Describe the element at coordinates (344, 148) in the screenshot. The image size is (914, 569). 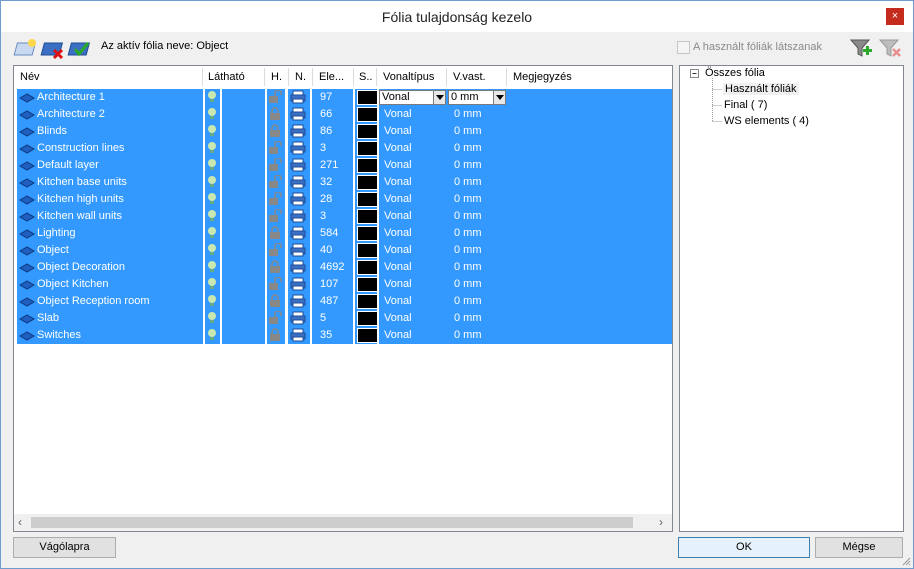
I see `table-row: Construction lines 3 Vonal 0 mm` at that location.